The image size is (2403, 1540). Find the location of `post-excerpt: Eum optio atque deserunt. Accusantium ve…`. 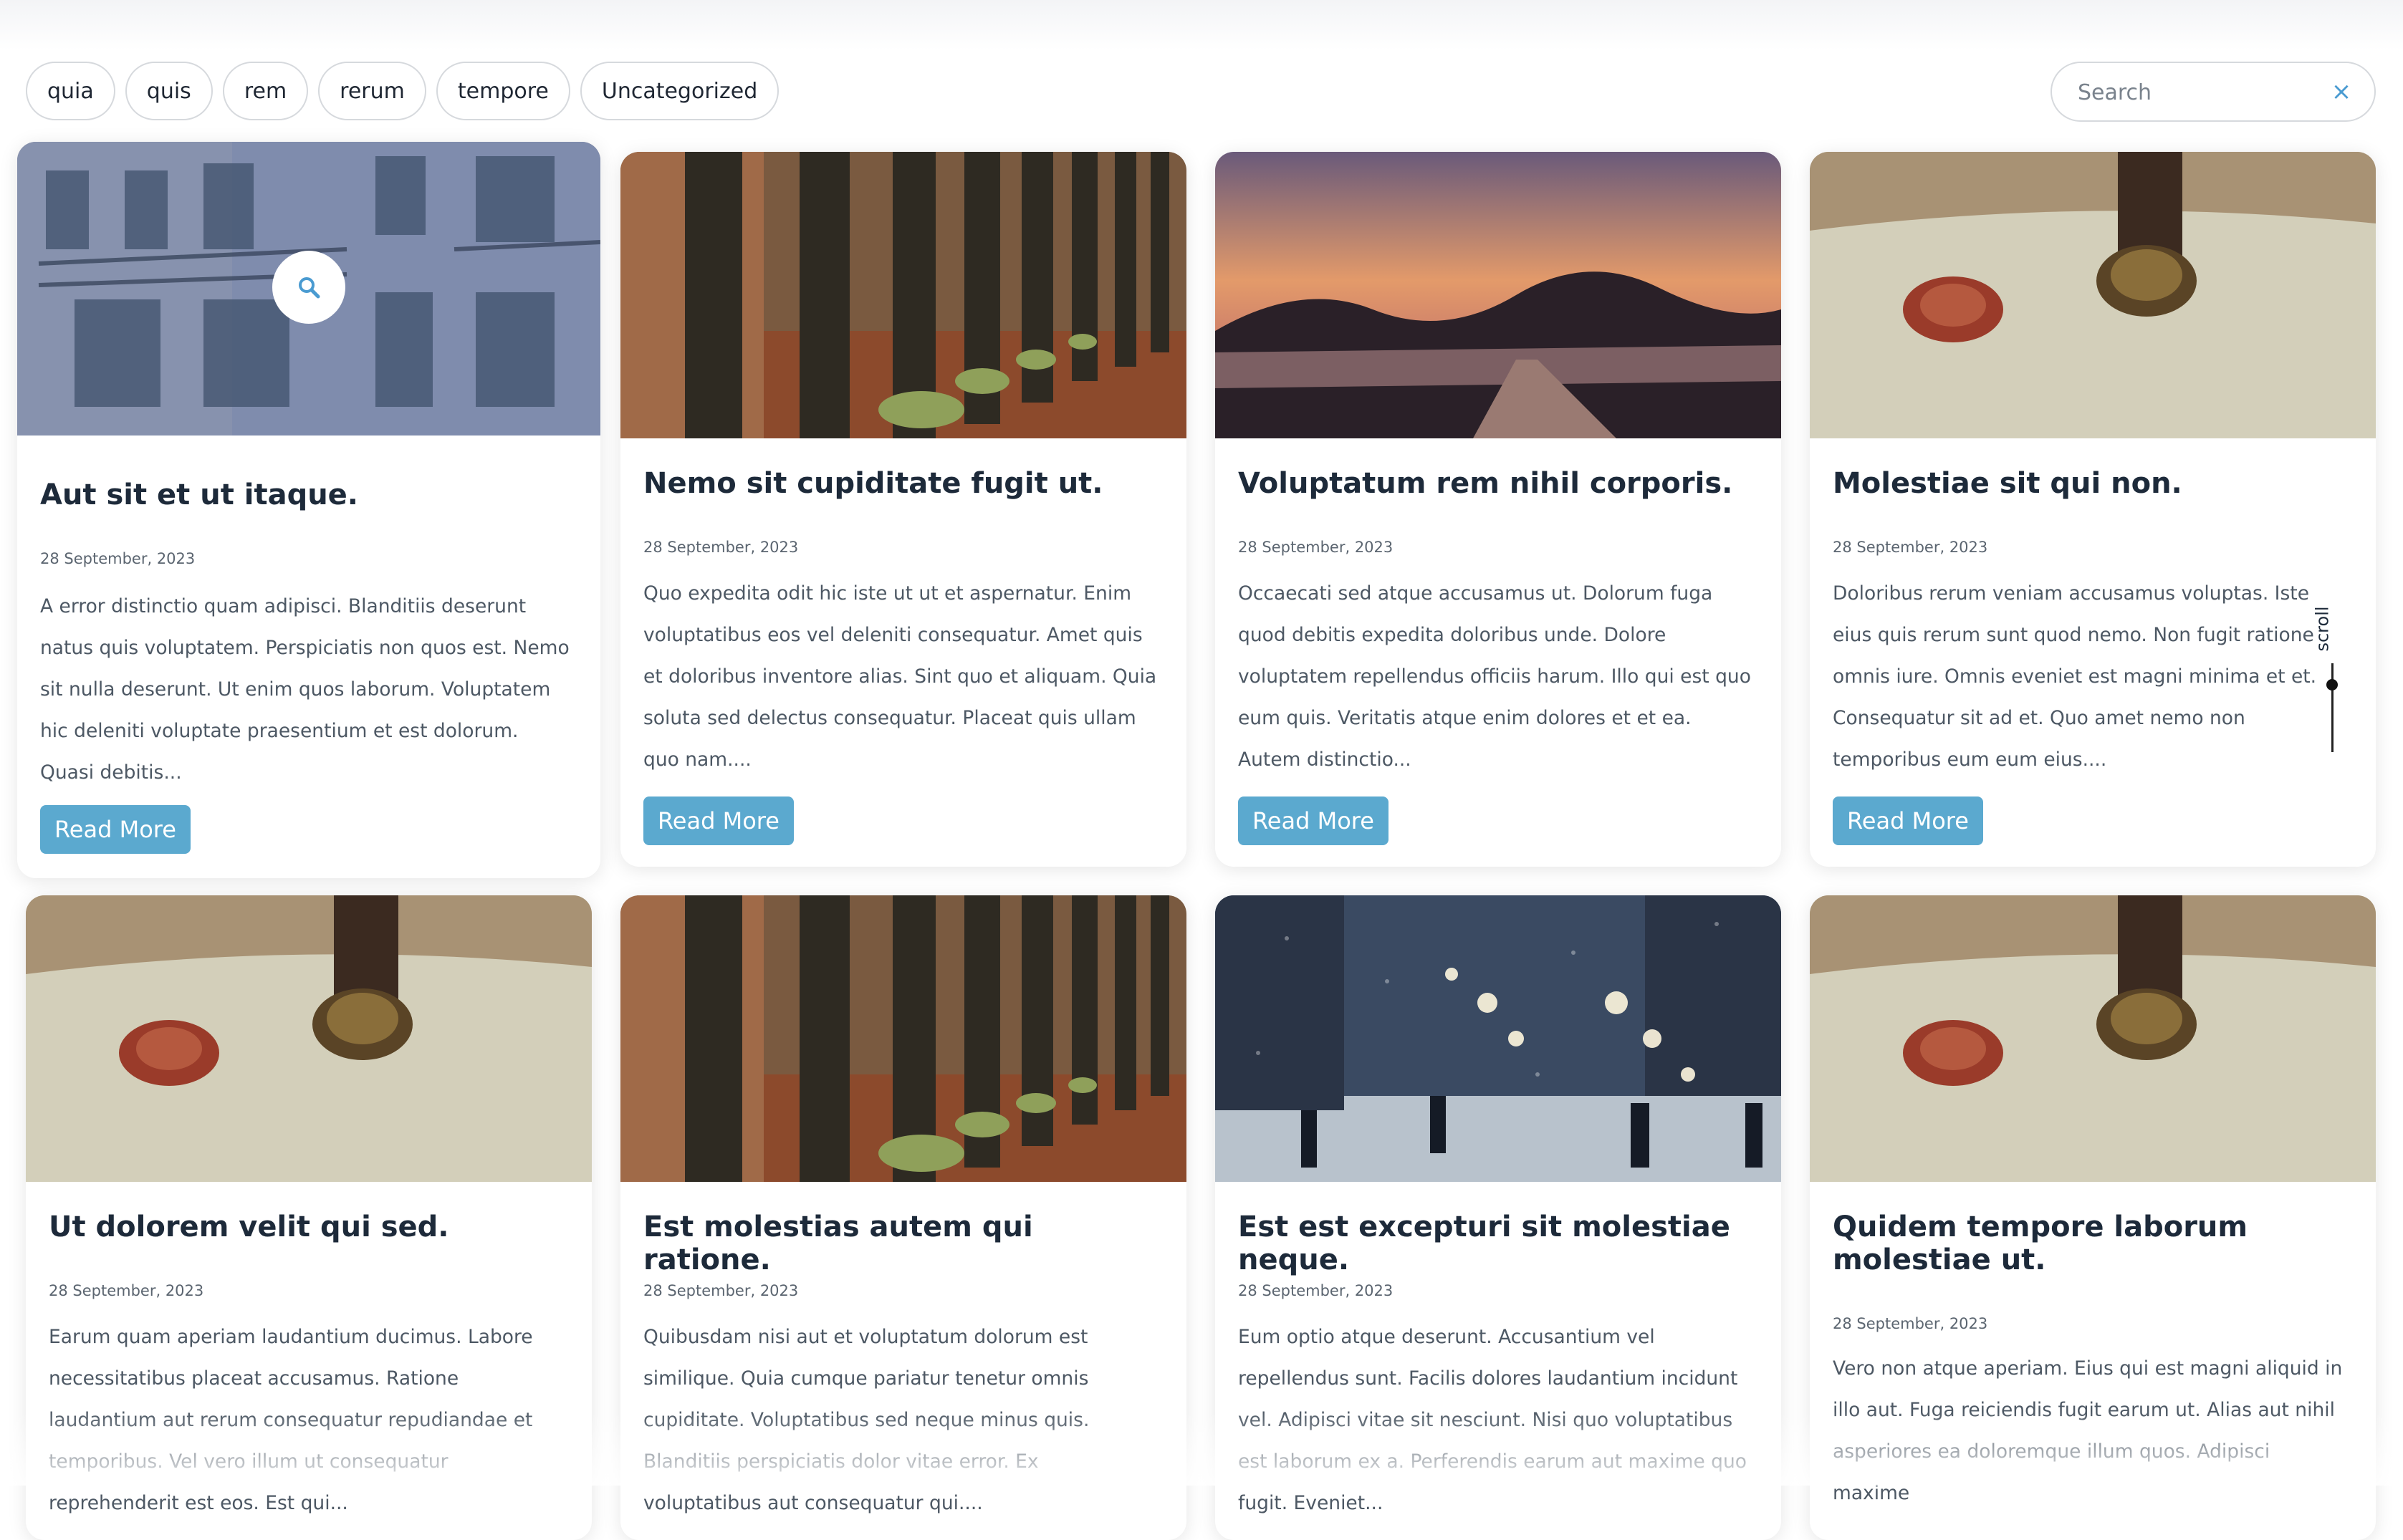

post-excerpt: Eum optio atque deserunt. Accusantium ve… is located at coordinates (1492, 1420).